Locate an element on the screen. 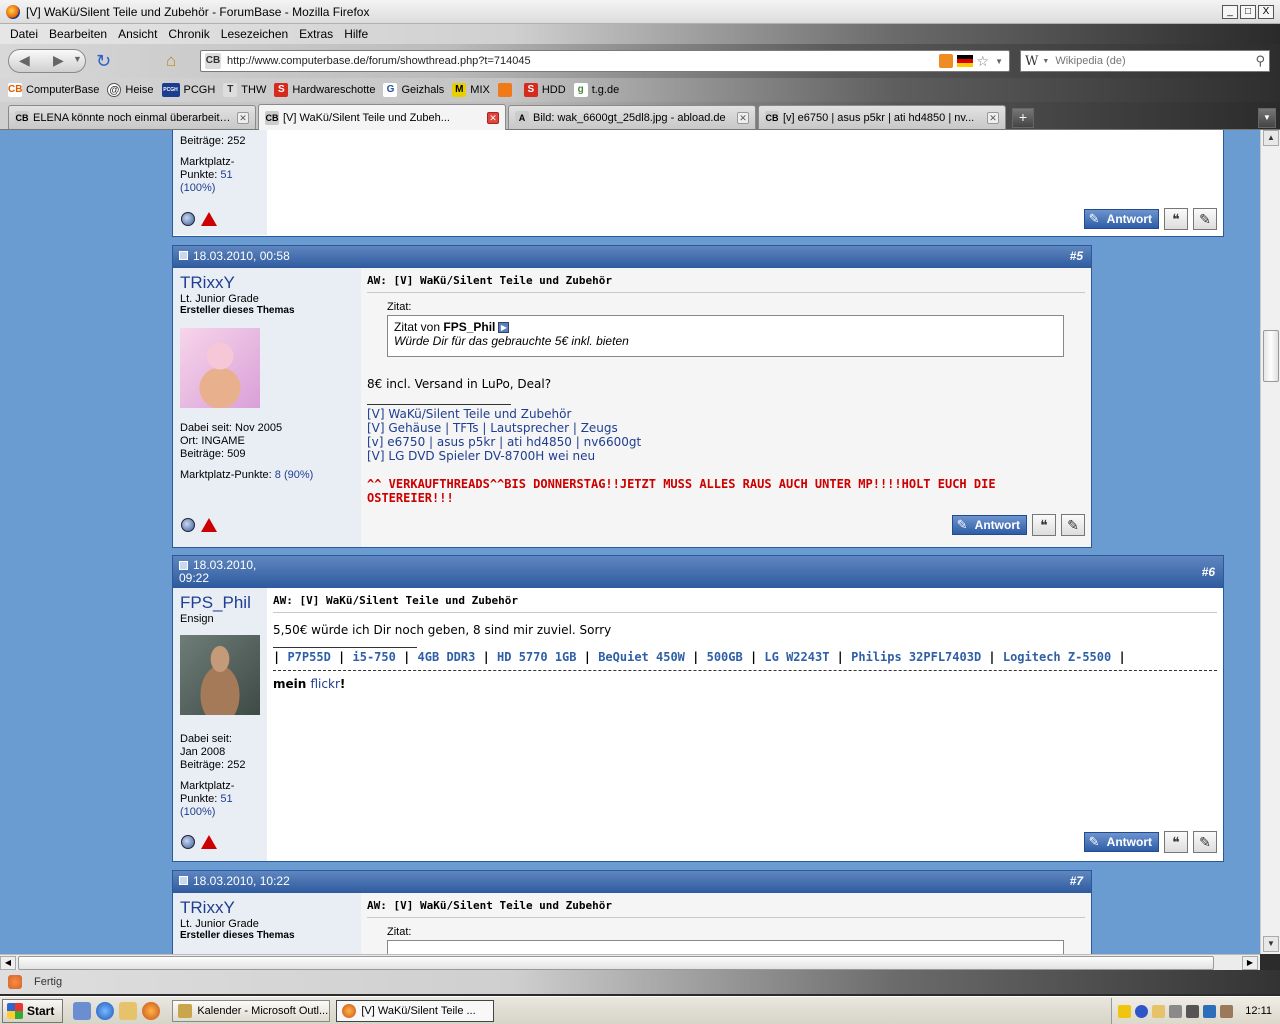 This screenshot has height=1024, width=1280. bookmark-mix: M MIX is located at coordinates (471, 90).